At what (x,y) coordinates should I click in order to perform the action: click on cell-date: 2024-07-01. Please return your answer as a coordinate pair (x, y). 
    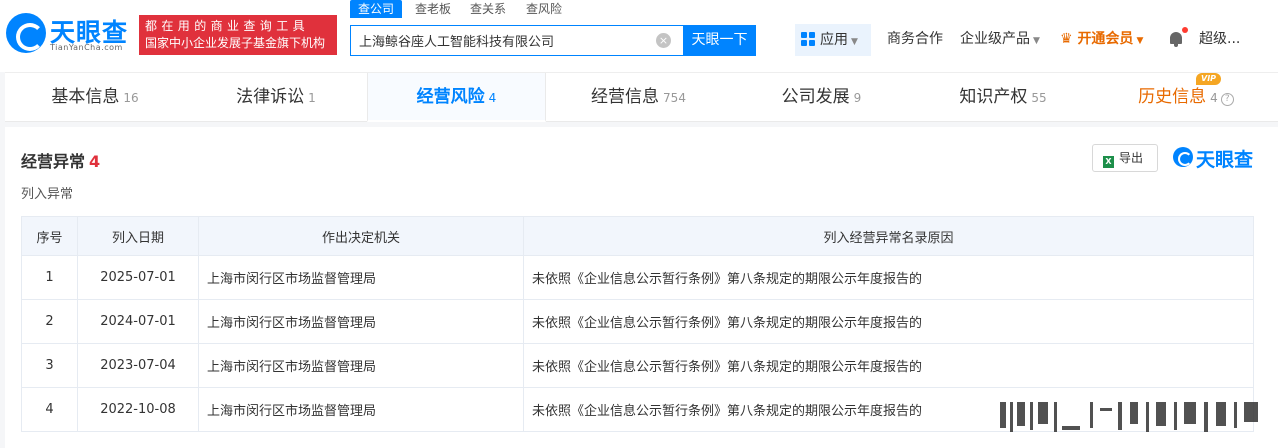
    Looking at the image, I should click on (138, 321).